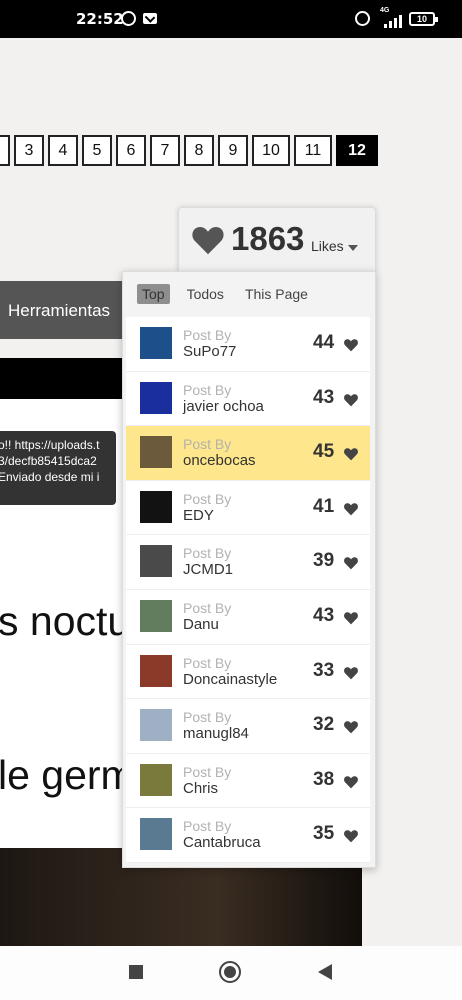  I want to click on like-score: 33, so click(324, 670).